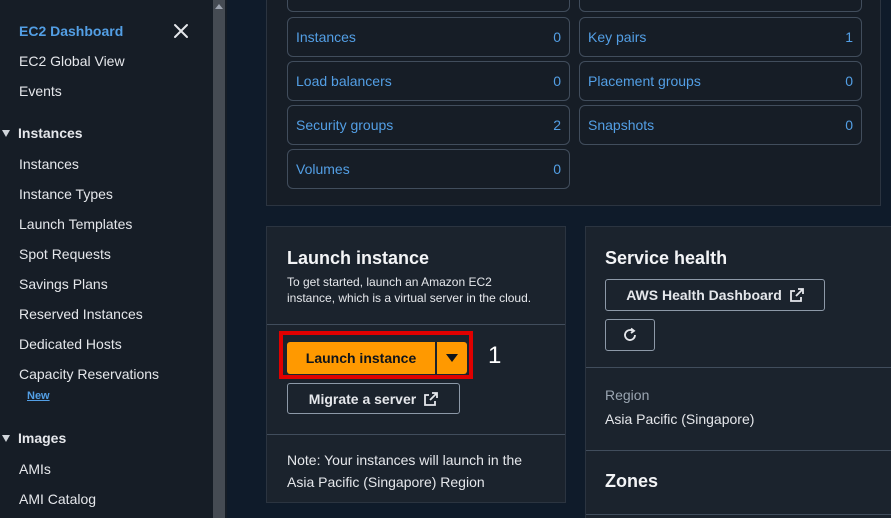  Describe the element at coordinates (680, 419) in the screenshot. I see `region-value: Asia Pacific (Singapore)` at that location.